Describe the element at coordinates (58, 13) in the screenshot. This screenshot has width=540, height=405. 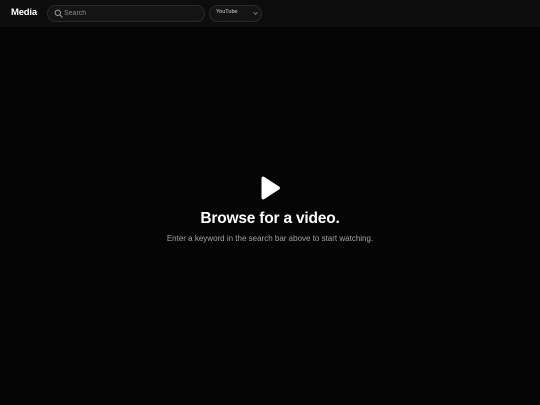
I see `search-icon` at that location.